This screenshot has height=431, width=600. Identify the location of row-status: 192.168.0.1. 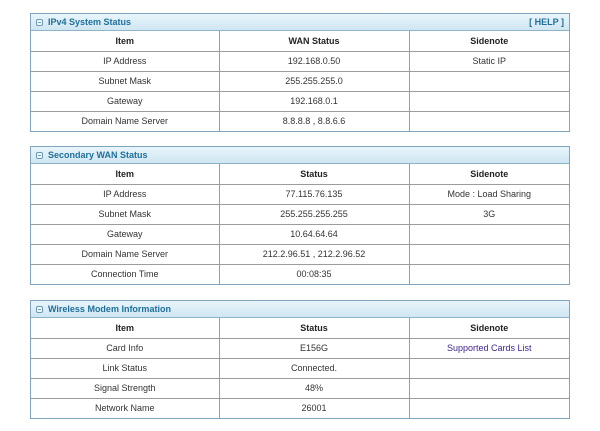
(314, 101).